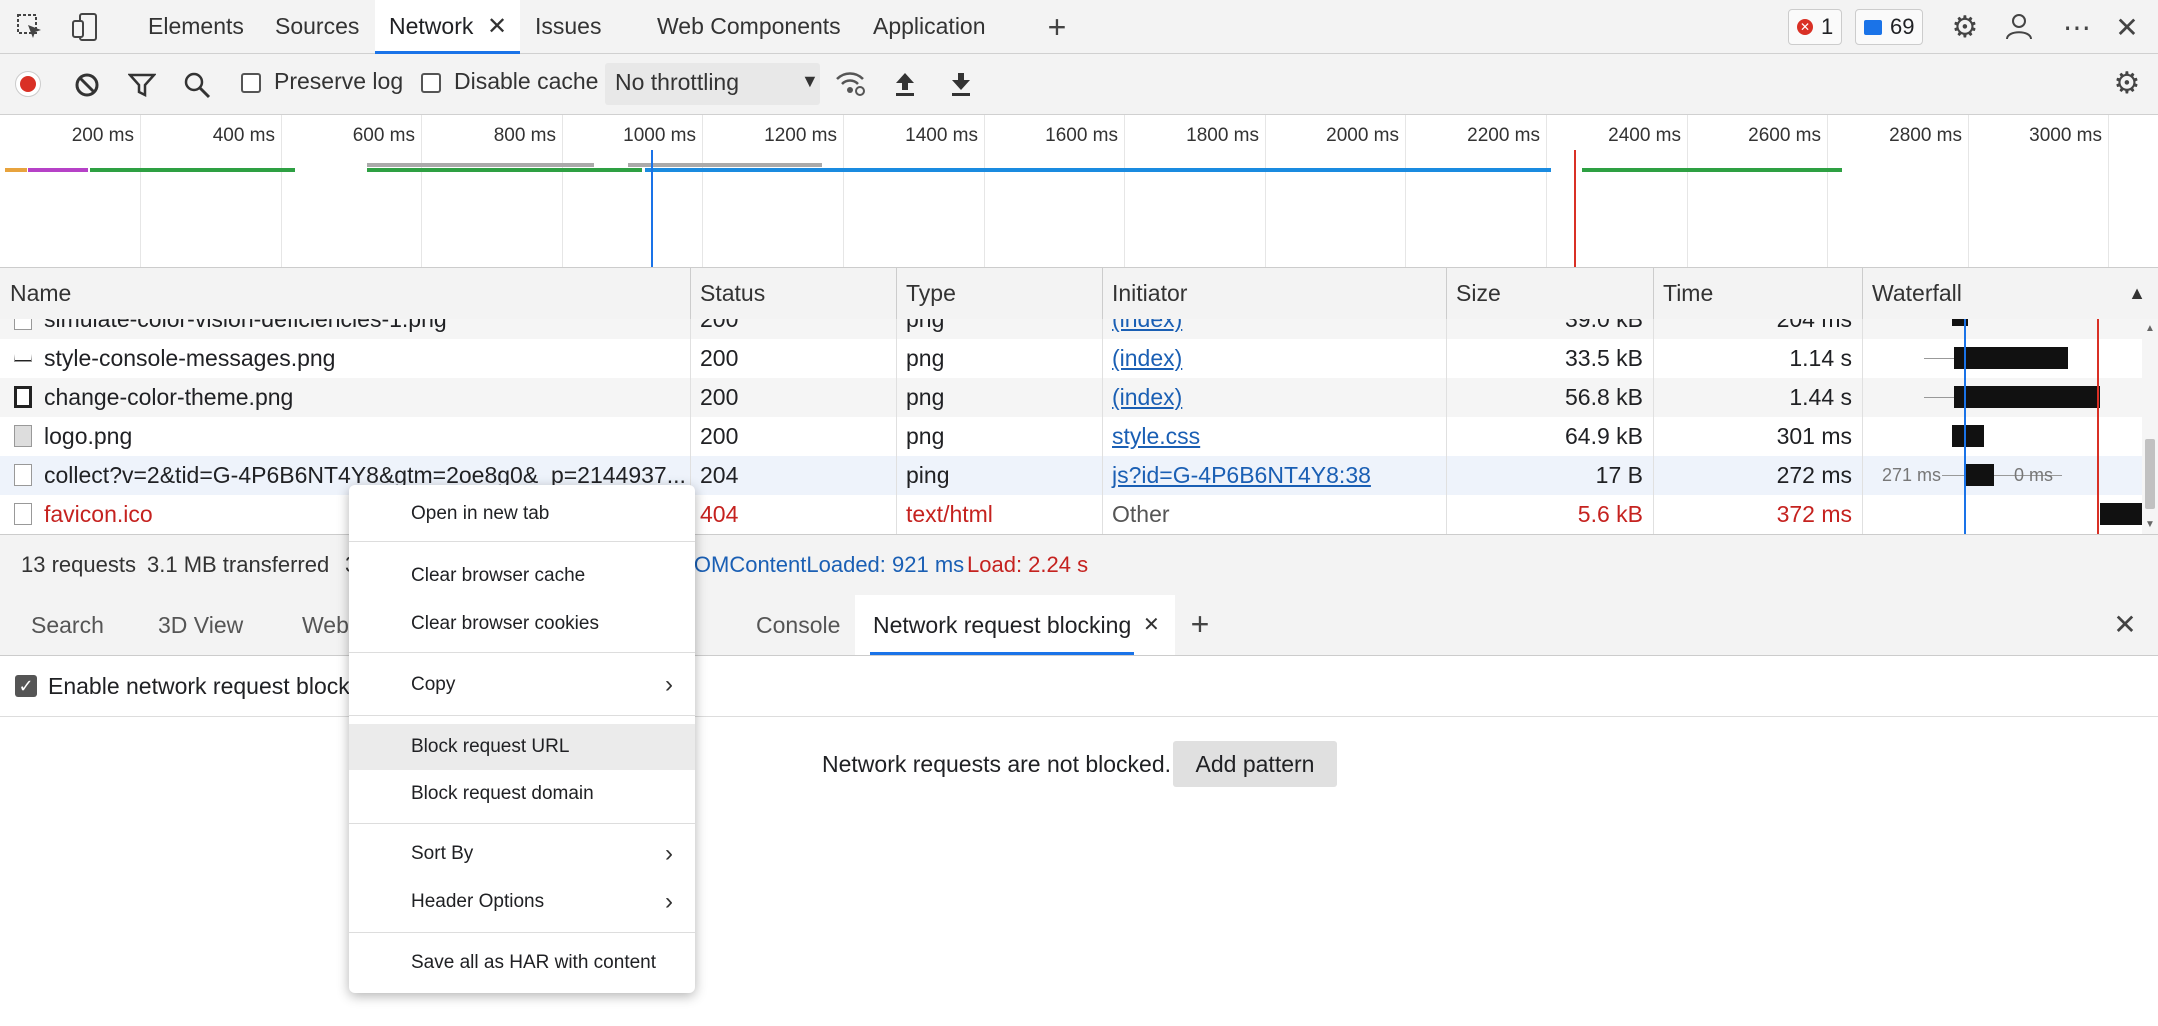  Describe the element at coordinates (1758, 293) in the screenshot. I see `column-header-time: Time` at that location.